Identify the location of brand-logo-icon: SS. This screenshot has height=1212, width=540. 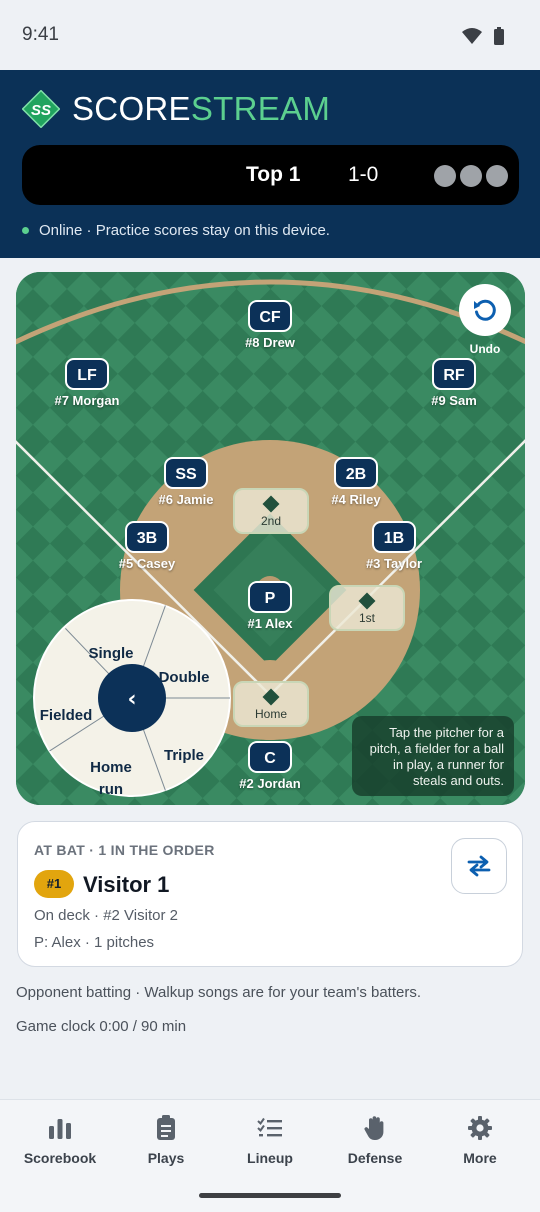
(41, 109).